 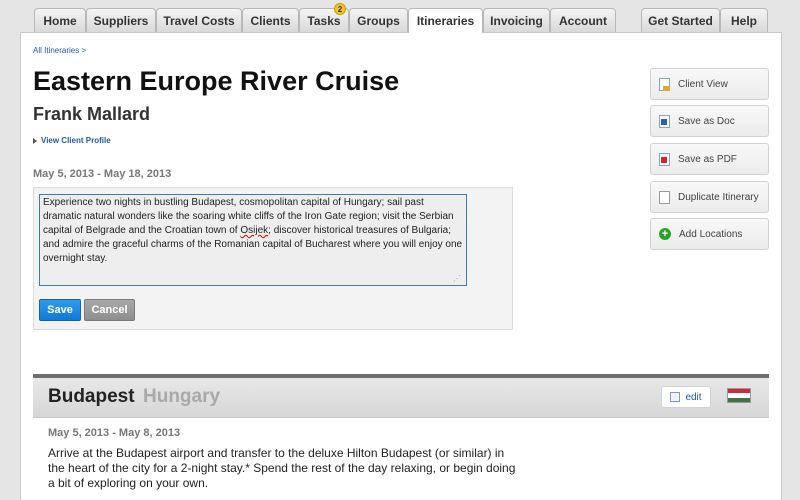 What do you see at coordinates (583, 20) in the screenshot?
I see `tab-account: Account` at bounding box center [583, 20].